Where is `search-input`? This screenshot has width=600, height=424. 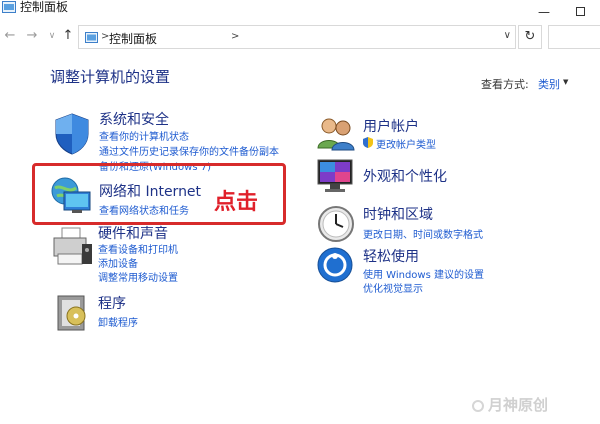
search-input is located at coordinates (574, 37).